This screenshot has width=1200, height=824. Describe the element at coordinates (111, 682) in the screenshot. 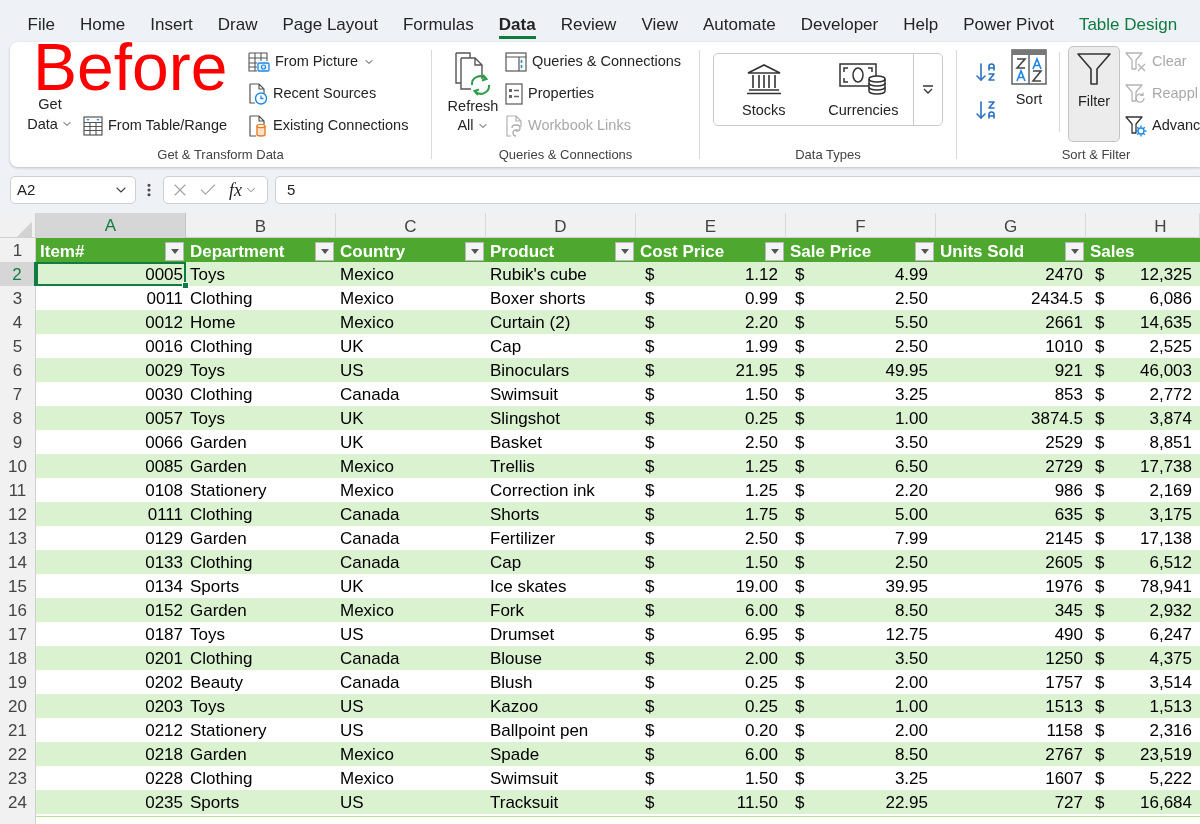

I see `table-cell: 0202` at that location.